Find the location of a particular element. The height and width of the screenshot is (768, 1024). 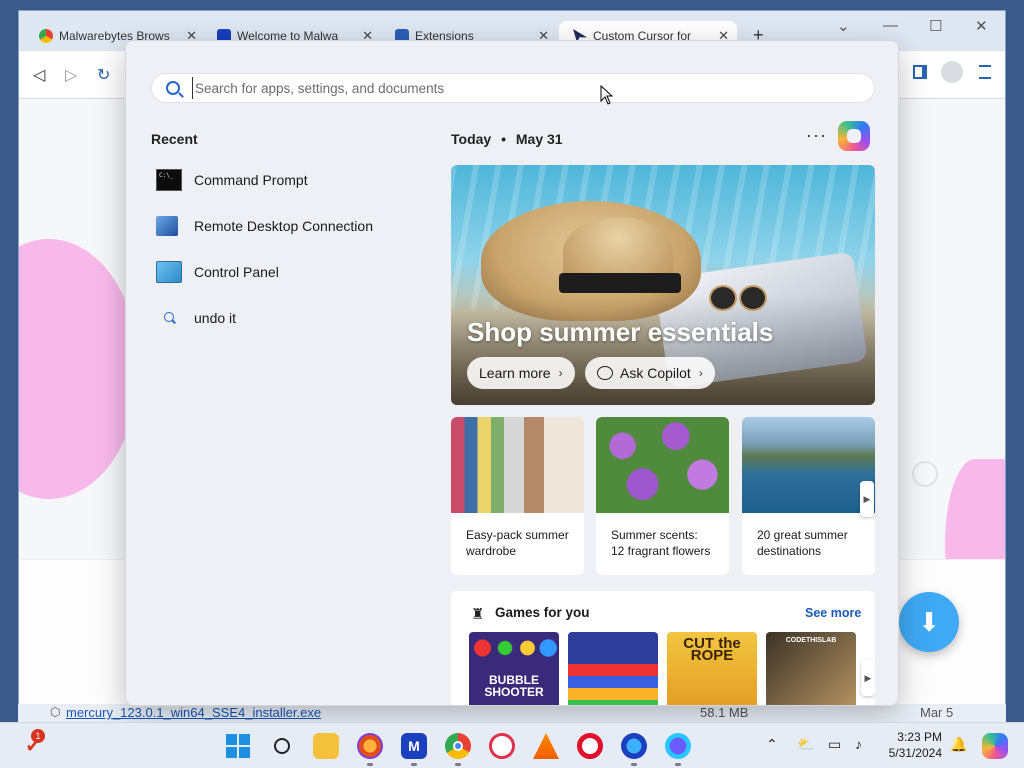

card-title: Easy-pack summer wardrobe is located at coordinates (517, 543).